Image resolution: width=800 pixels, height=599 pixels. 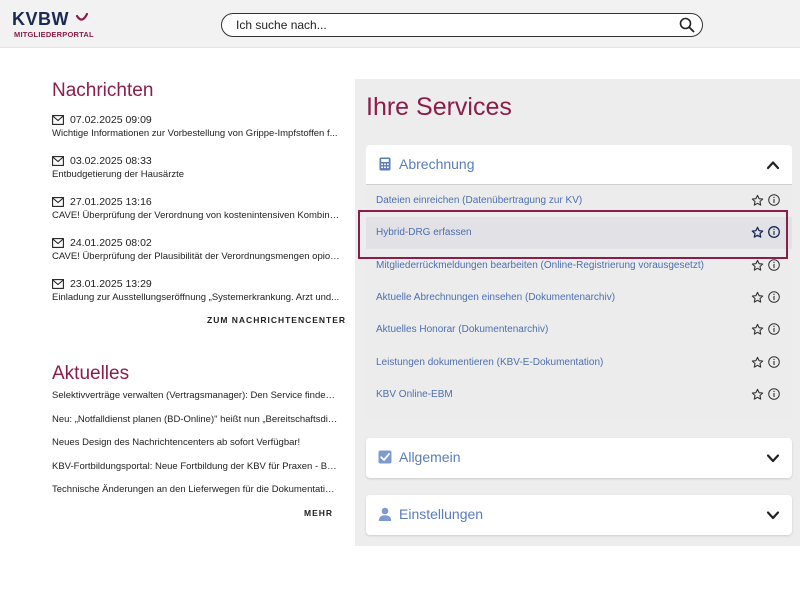 What do you see at coordinates (54, 34) in the screenshot?
I see `logo-subtitle: MITGLIEDERPORTAL` at bounding box center [54, 34].